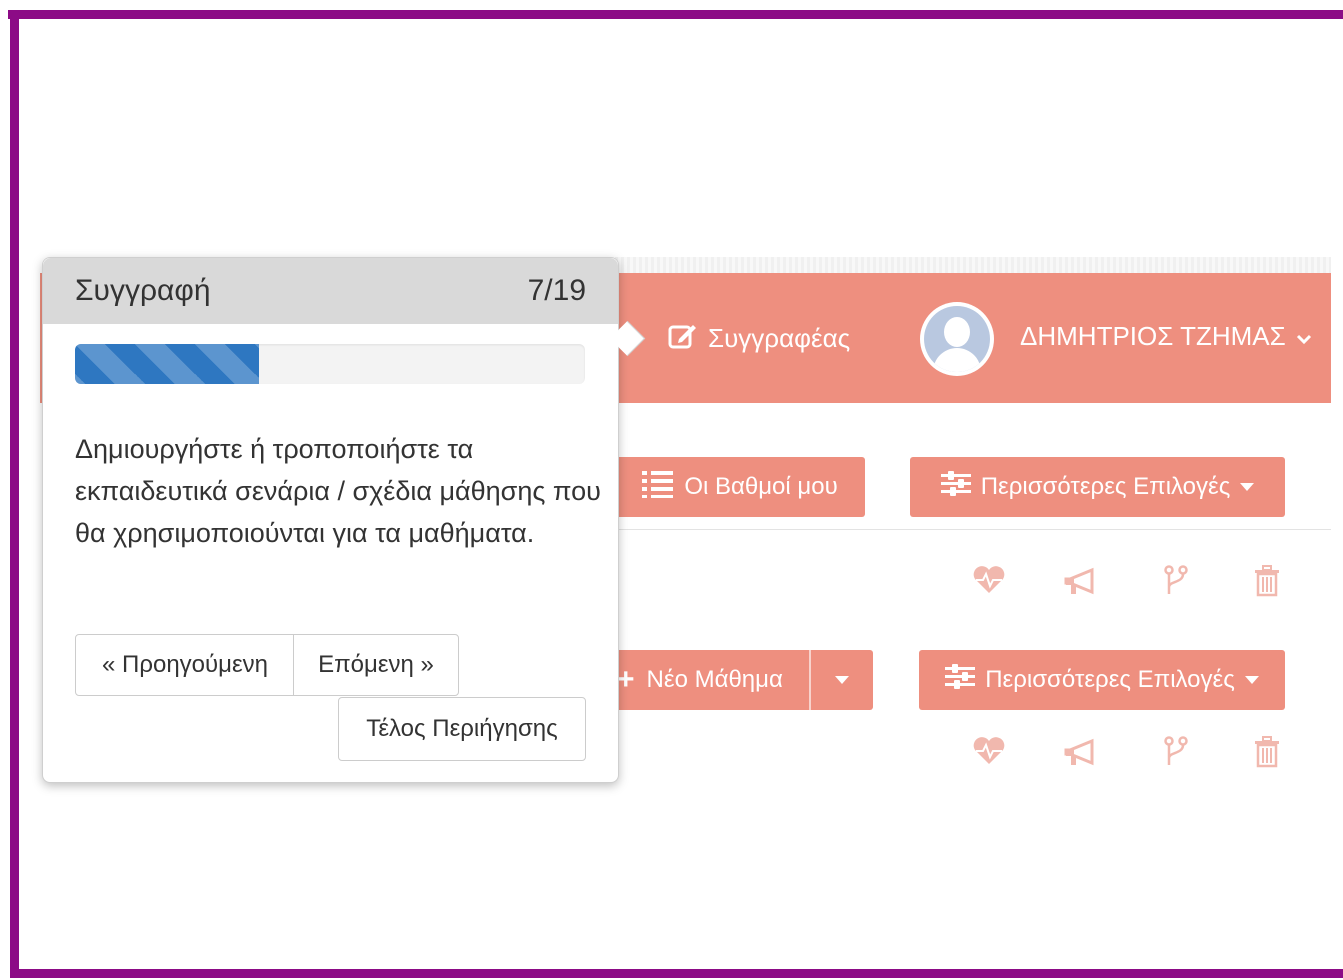  What do you see at coordinates (143, 290) in the screenshot?
I see `tour-title: Συγγραφή` at bounding box center [143, 290].